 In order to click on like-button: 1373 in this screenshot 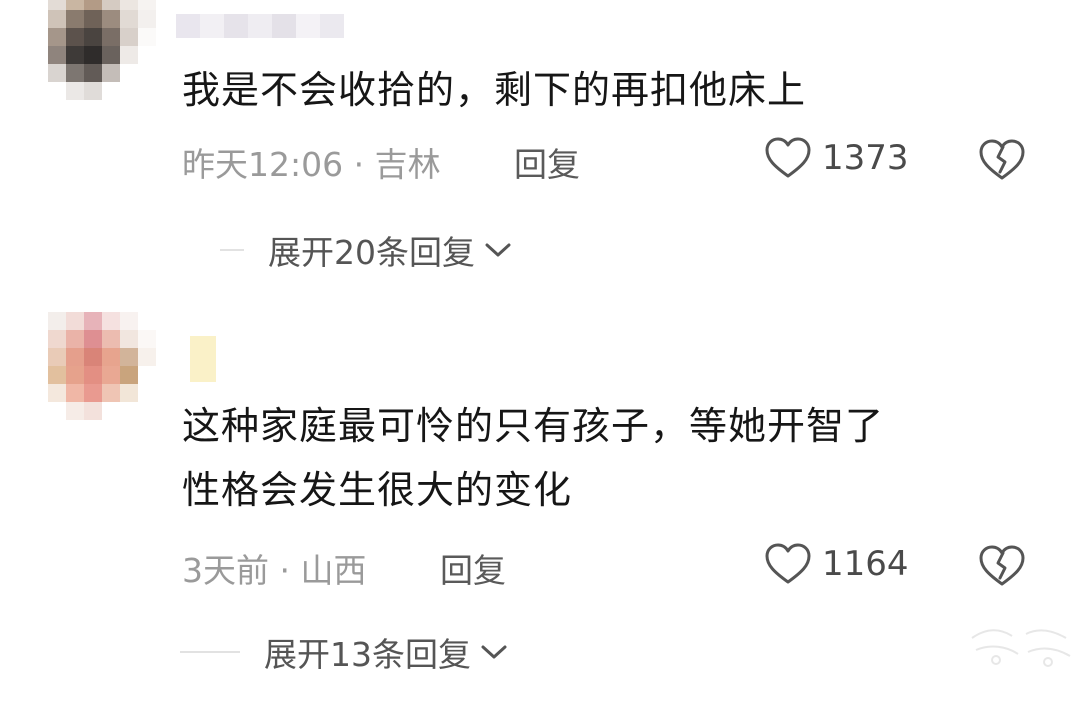, I will do `click(836, 158)`.